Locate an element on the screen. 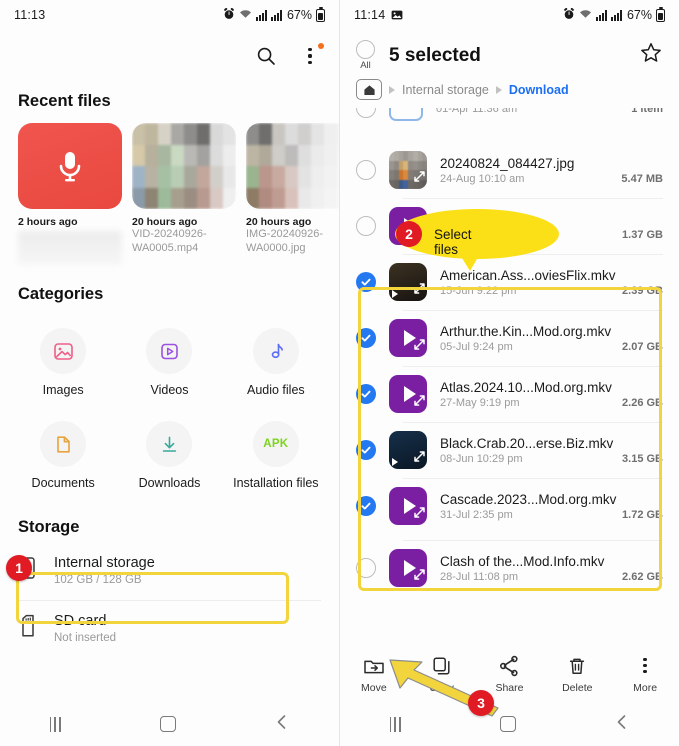 The image size is (679, 746). delete-button: Delete is located at coordinates (577, 674).